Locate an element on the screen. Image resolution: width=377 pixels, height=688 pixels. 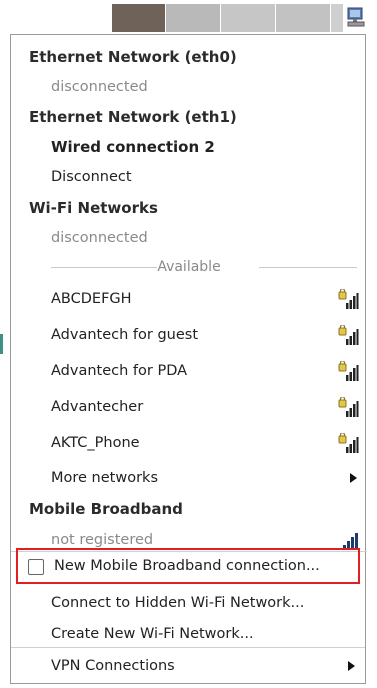
network-computer-icon is located at coordinates (356, 17).